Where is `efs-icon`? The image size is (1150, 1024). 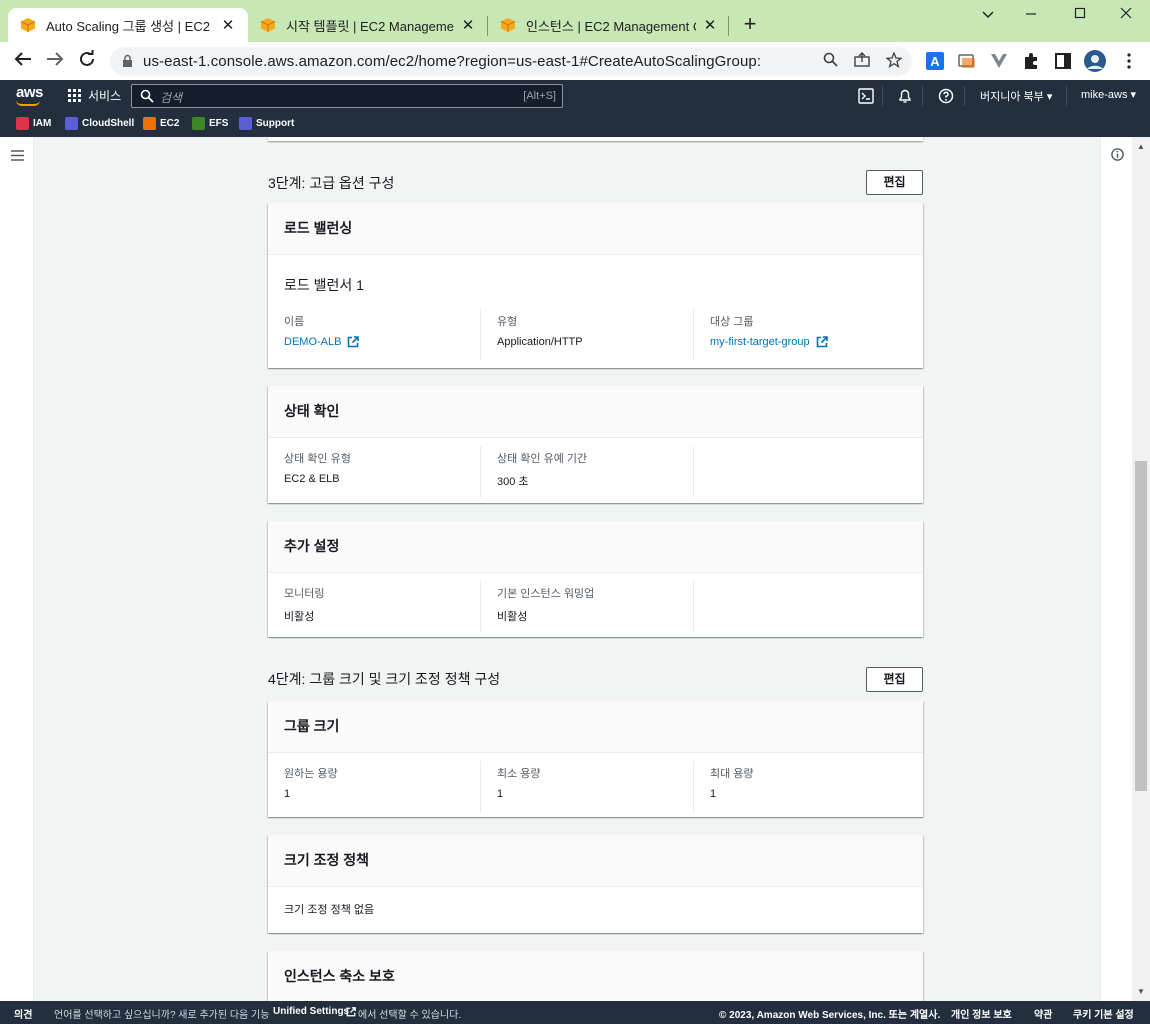 efs-icon is located at coordinates (198, 123).